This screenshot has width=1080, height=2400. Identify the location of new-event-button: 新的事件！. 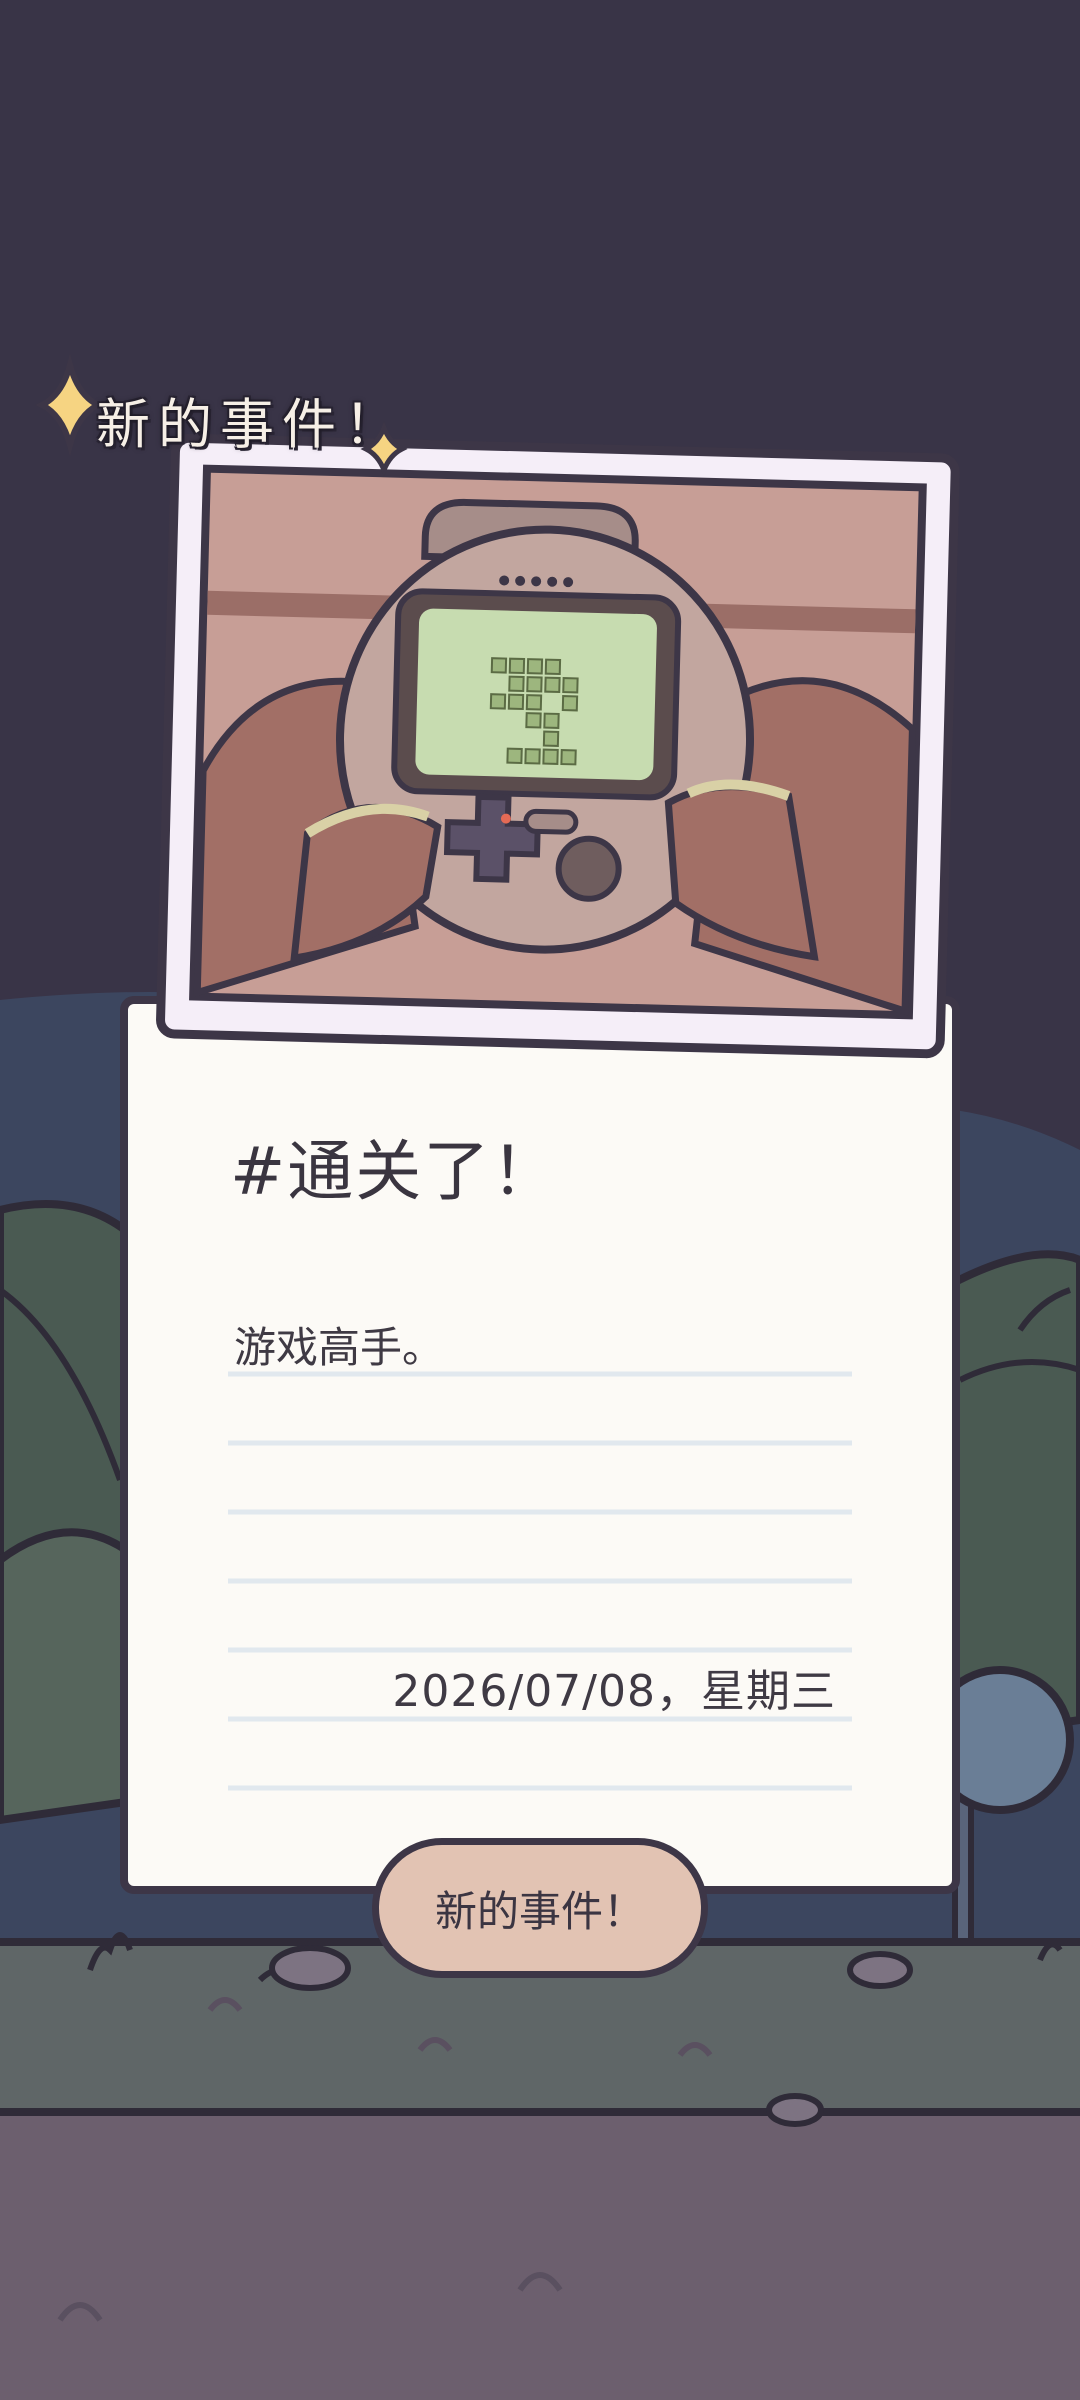
(540, 1908).